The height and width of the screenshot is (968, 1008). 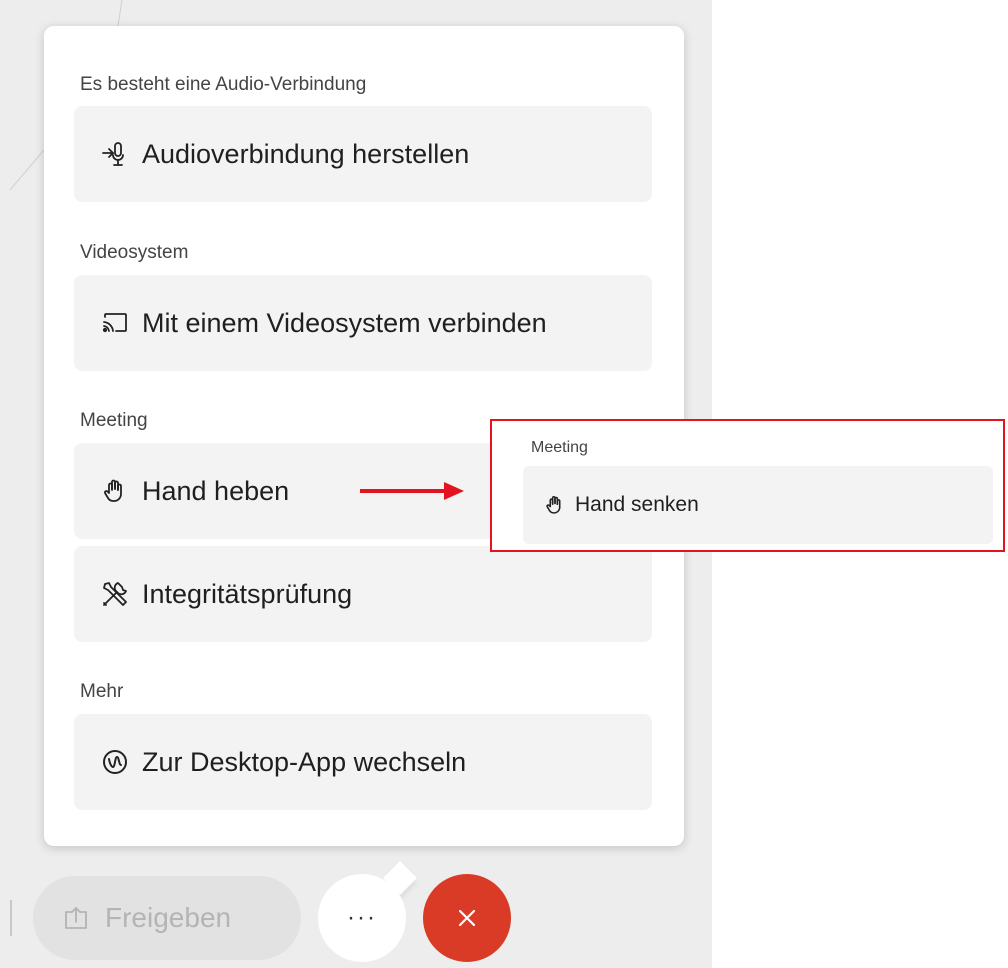 What do you see at coordinates (223, 84) in the screenshot?
I see `section-label-audio: Es besteht eine Audio-Verbindung` at bounding box center [223, 84].